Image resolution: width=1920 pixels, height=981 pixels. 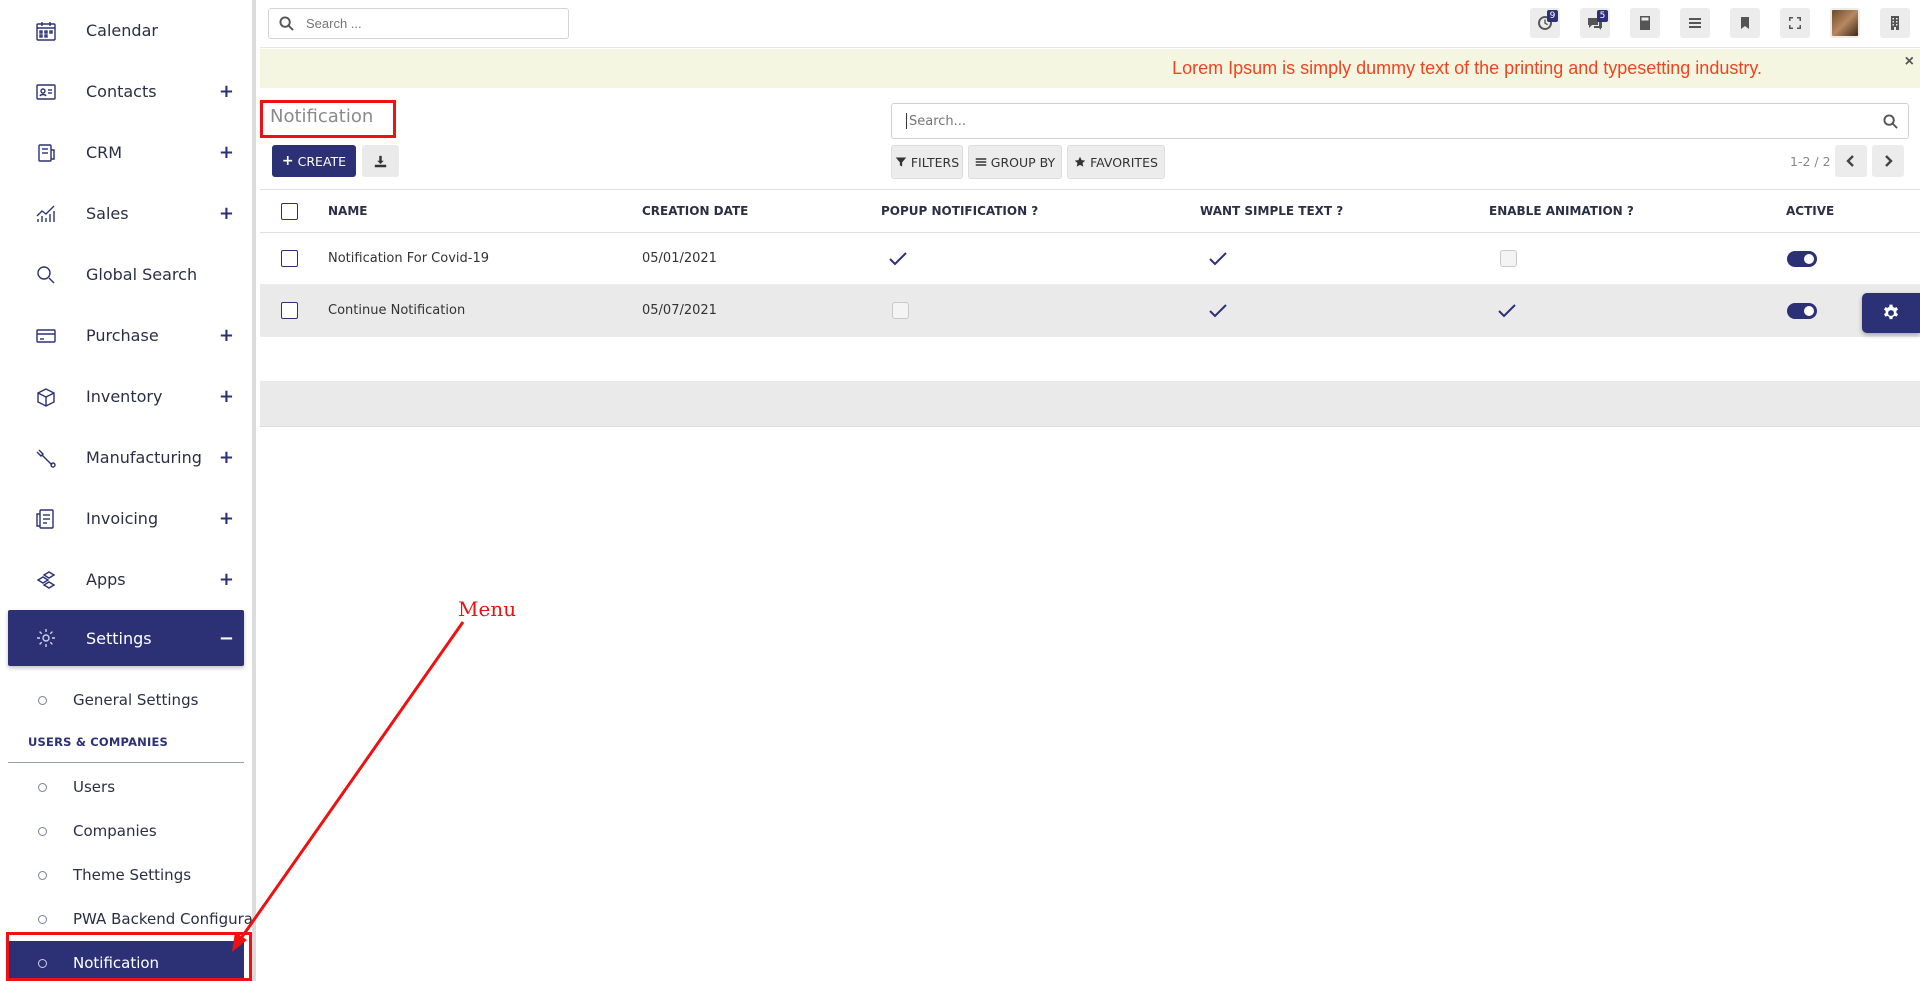 What do you see at coordinates (408, 258) in the screenshot?
I see `row-name: Notification For Covid-19` at bounding box center [408, 258].